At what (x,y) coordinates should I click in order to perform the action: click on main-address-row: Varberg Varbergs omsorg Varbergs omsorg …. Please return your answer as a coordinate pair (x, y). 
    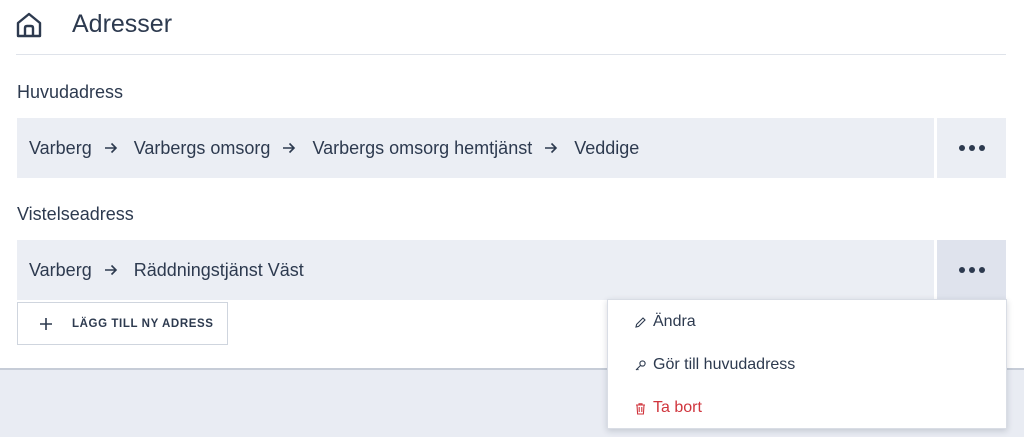
    Looking at the image, I should click on (511, 148).